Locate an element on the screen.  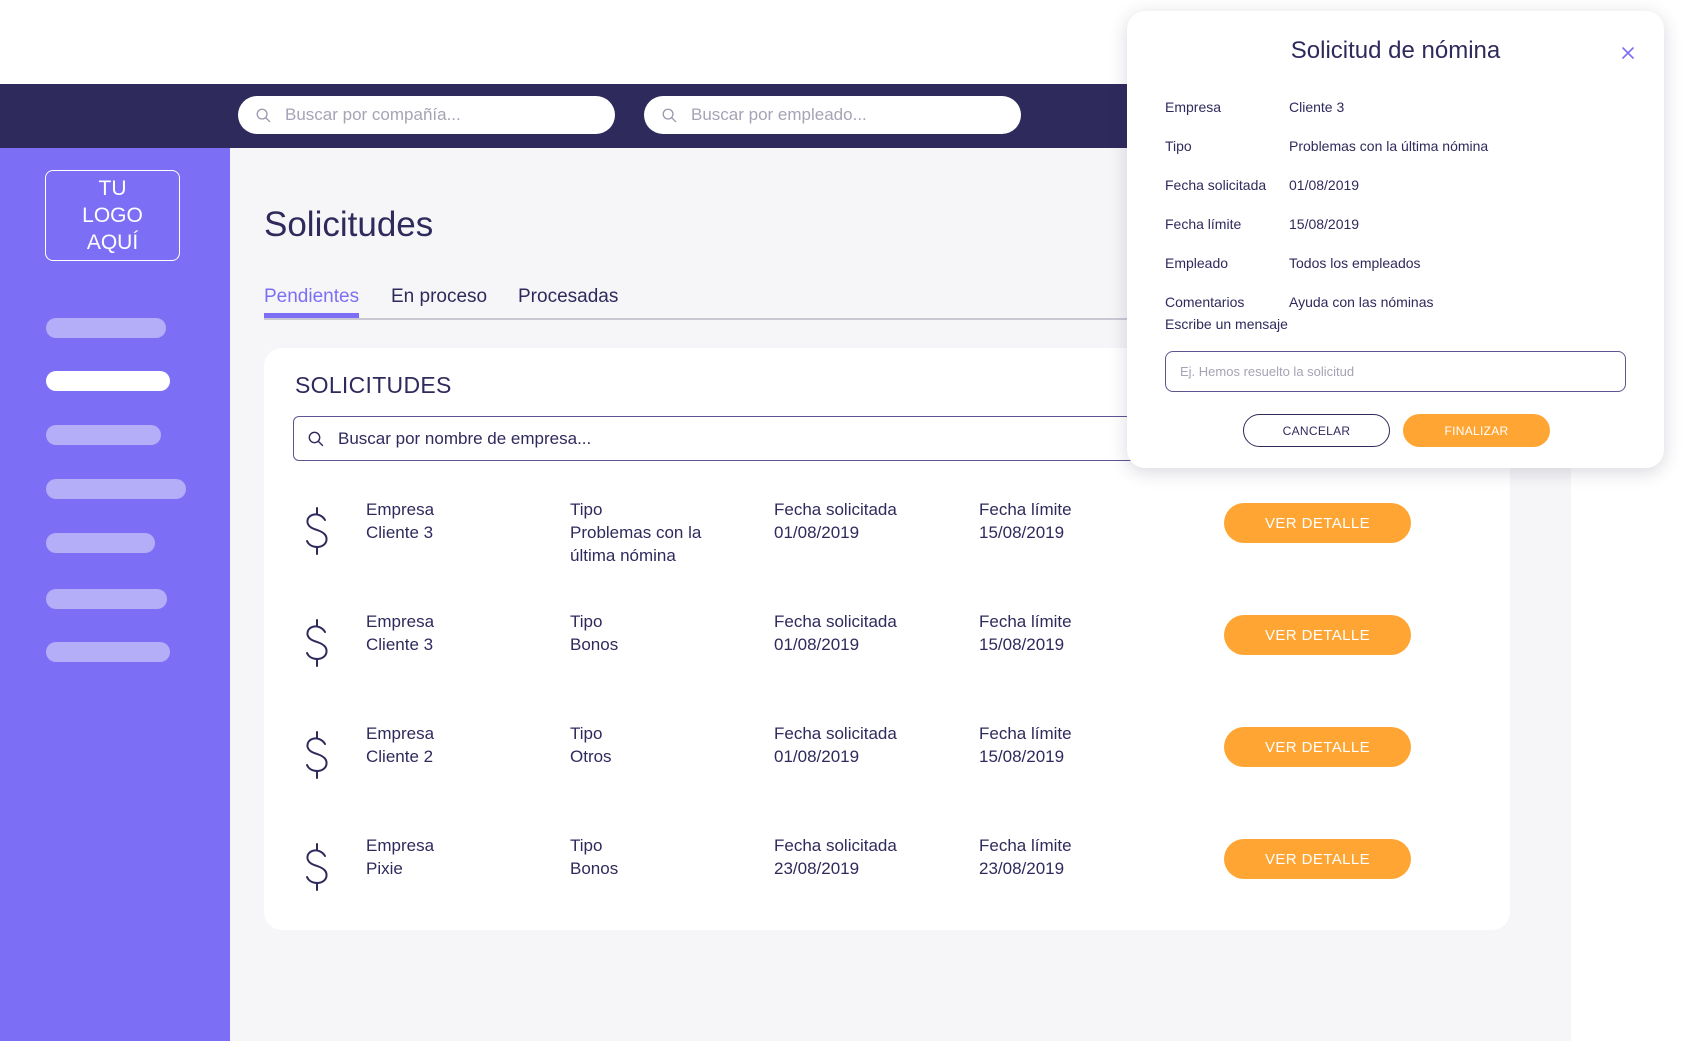
detail-value: Ayuda con las nóminas is located at coordinates (1361, 302).